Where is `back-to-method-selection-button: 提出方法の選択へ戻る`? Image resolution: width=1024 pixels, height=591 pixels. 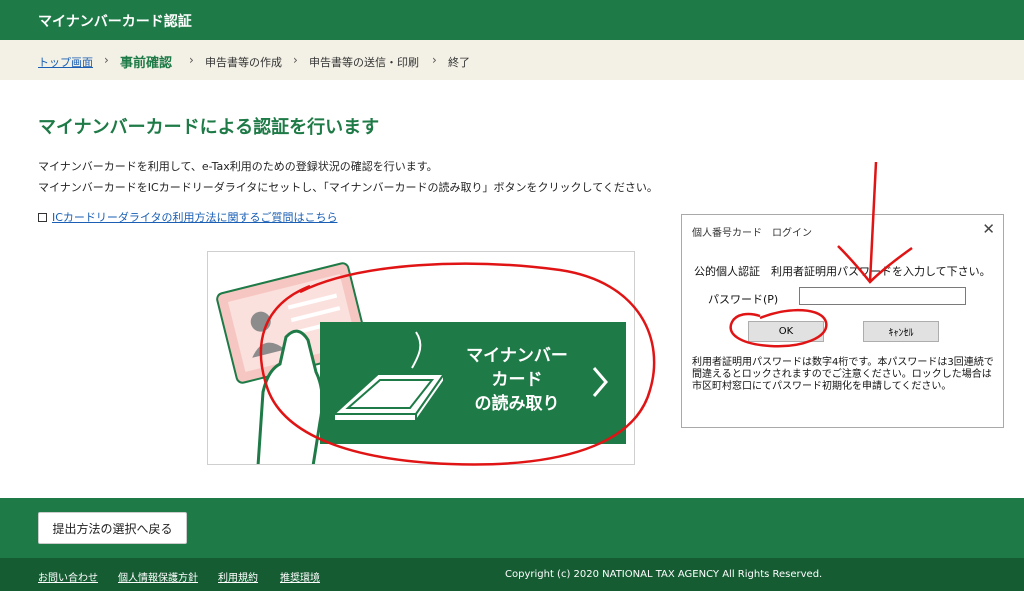 back-to-method-selection-button: 提出方法の選択へ戻る is located at coordinates (112, 528).